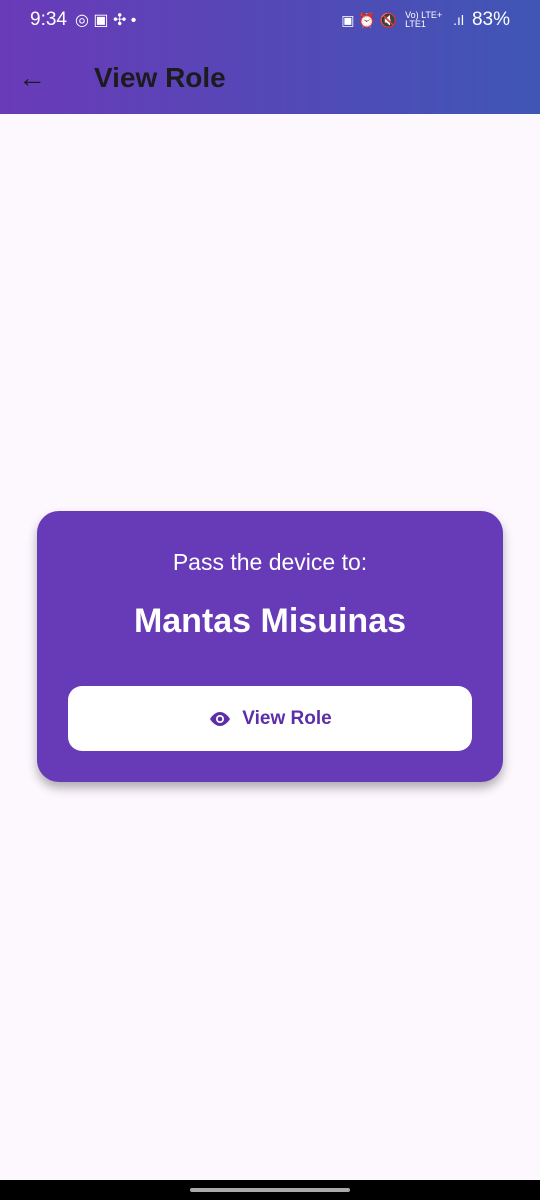  I want to click on network-label: Vo) LTE+ LTE1, so click(424, 19).